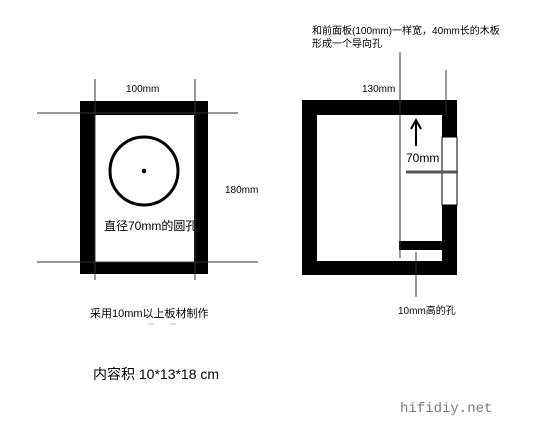 This screenshot has width=542, height=427. I want to click on front-width-label: 100mm, so click(142, 89).